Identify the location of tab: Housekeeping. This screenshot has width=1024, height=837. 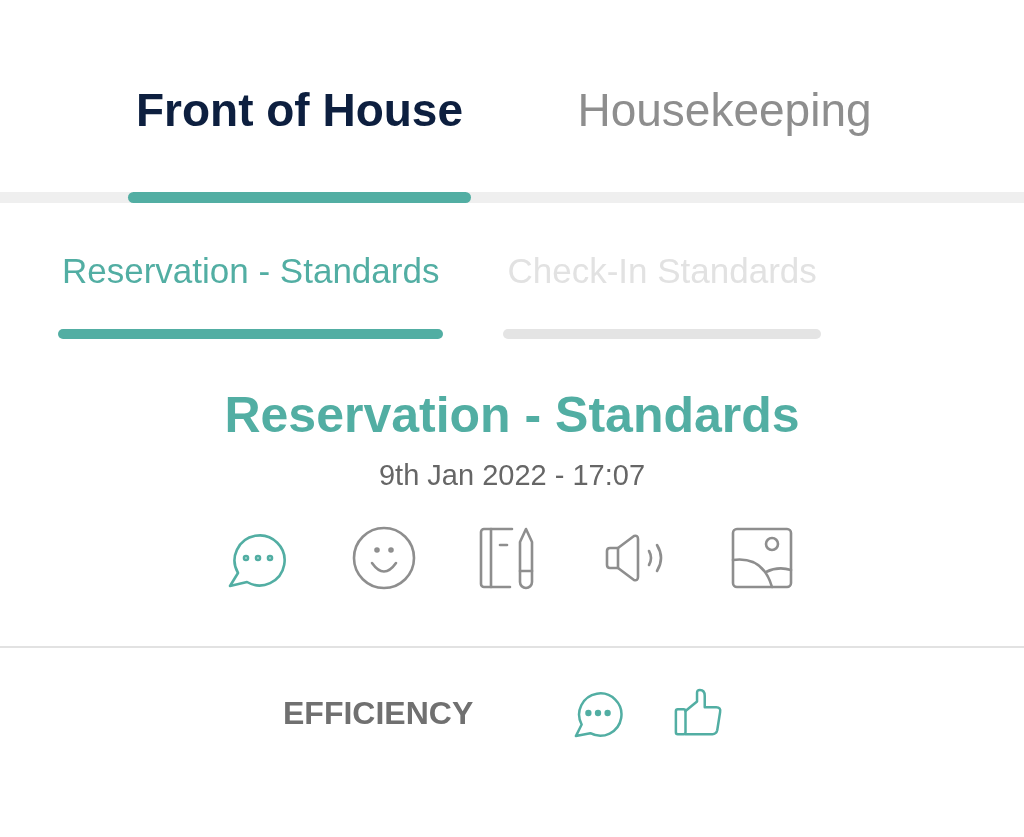
(724, 110).